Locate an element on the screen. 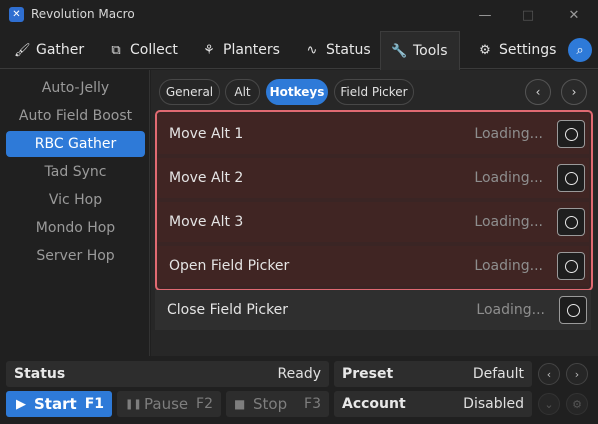  sidebar-item-vic-hop: Vic Hop is located at coordinates (75, 200).